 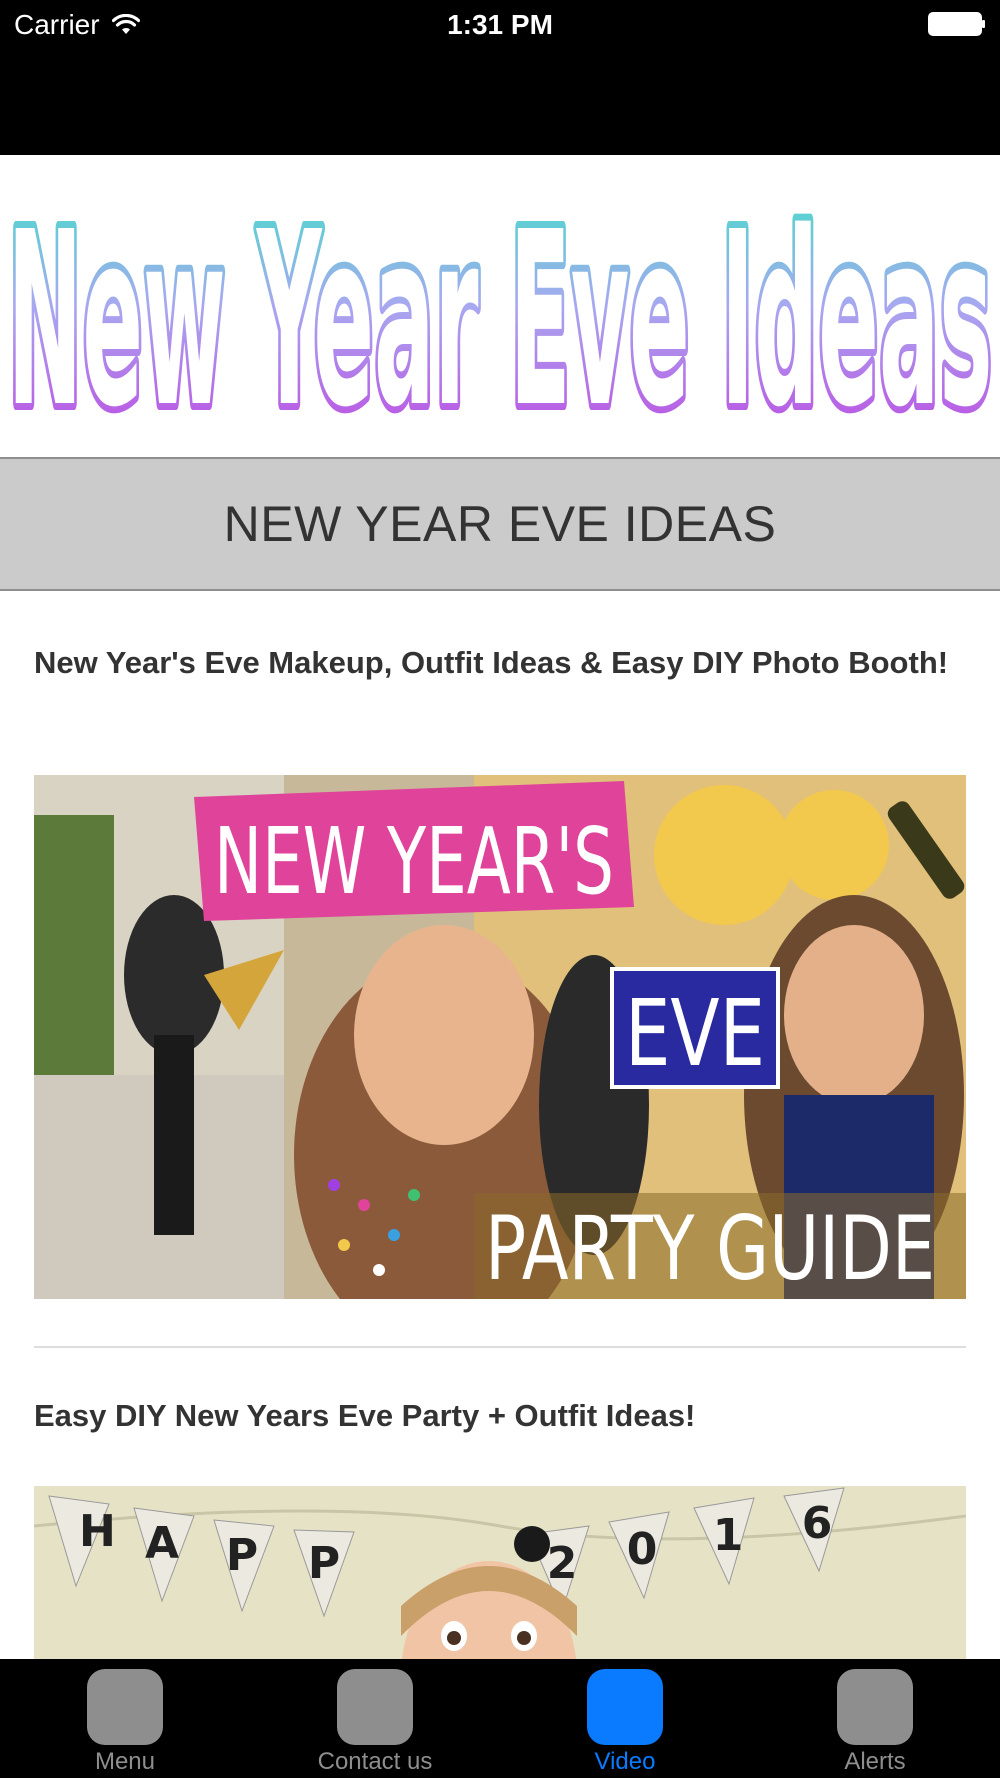 What do you see at coordinates (956, 24) in the screenshot?
I see `battery-icon` at bounding box center [956, 24].